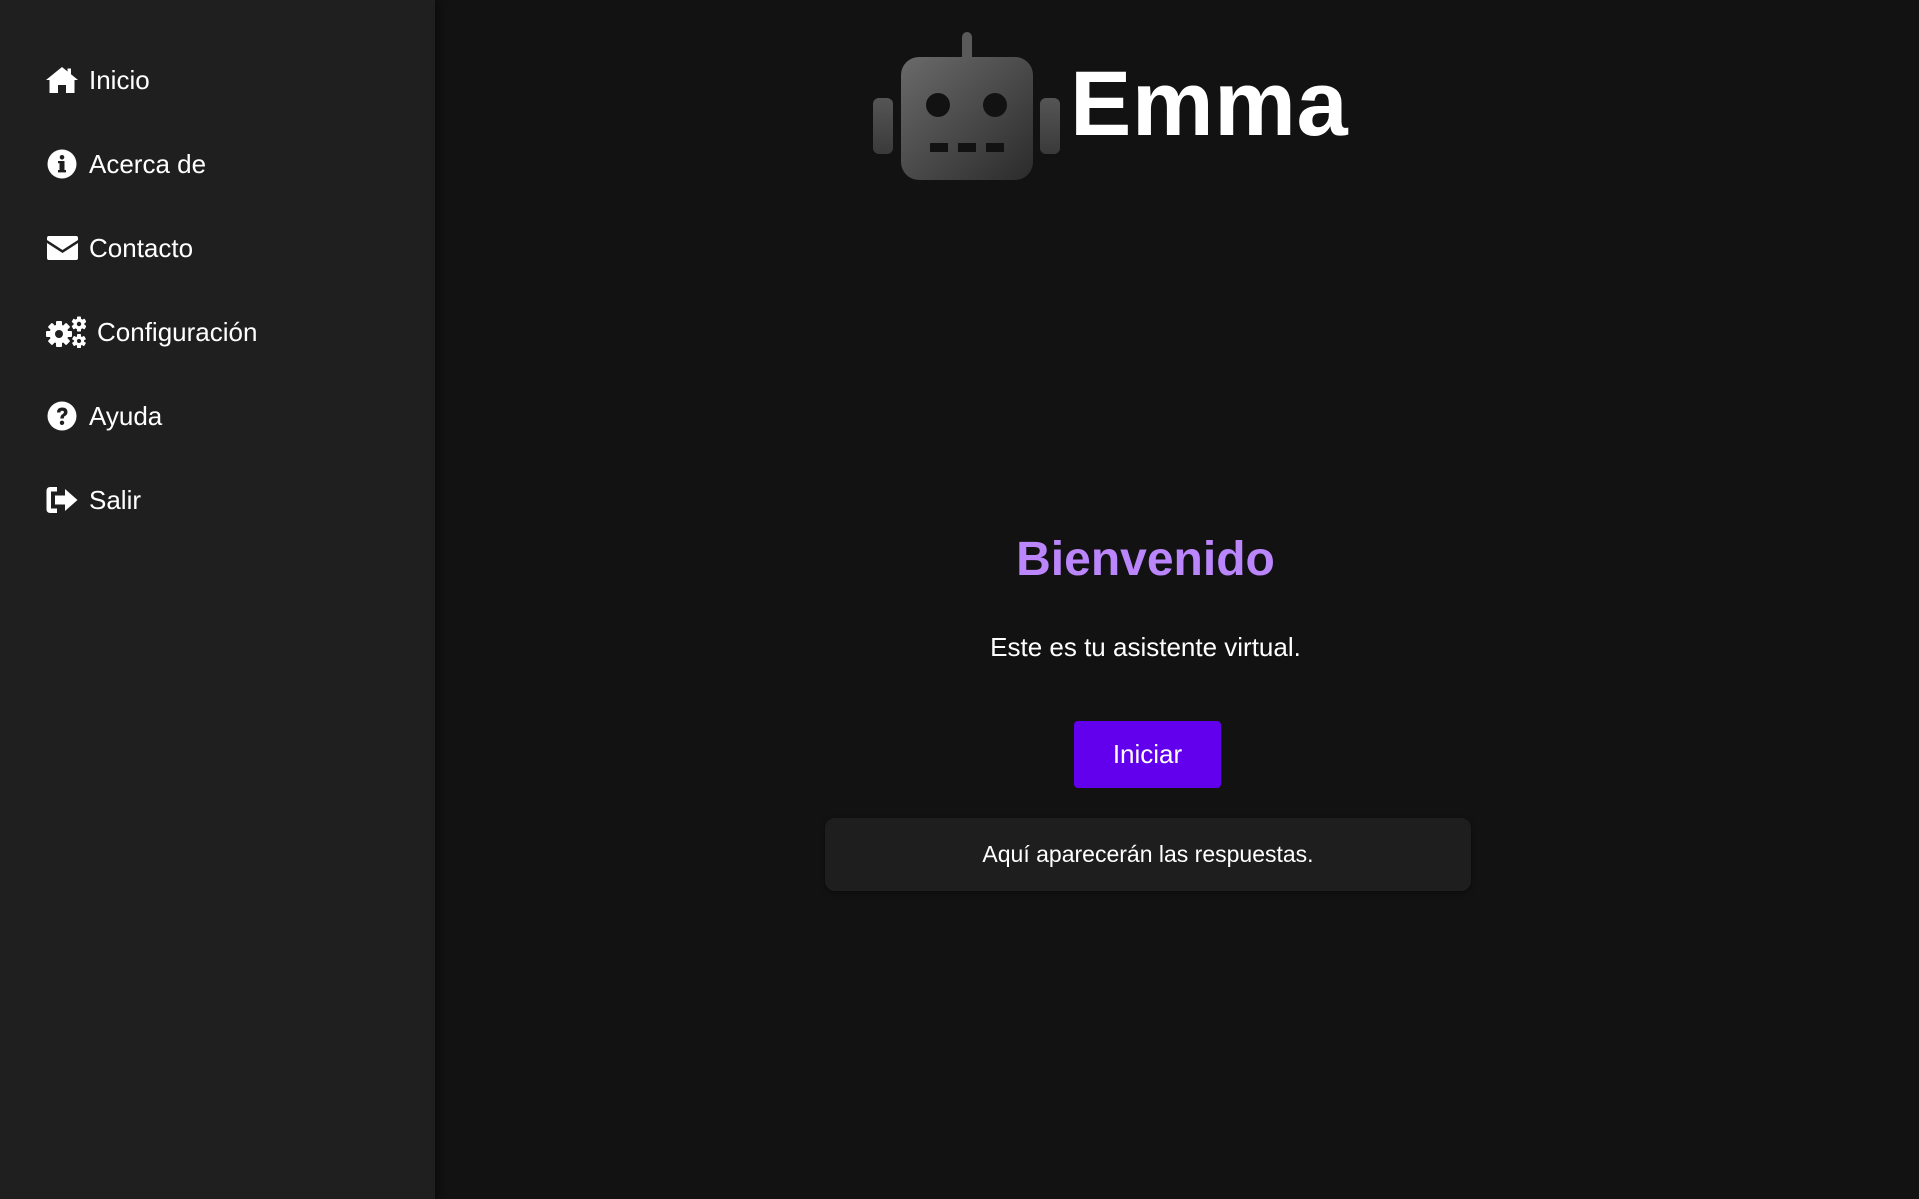 The width and height of the screenshot is (1919, 1199). I want to click on question-circle-icon, so click(62, 416).